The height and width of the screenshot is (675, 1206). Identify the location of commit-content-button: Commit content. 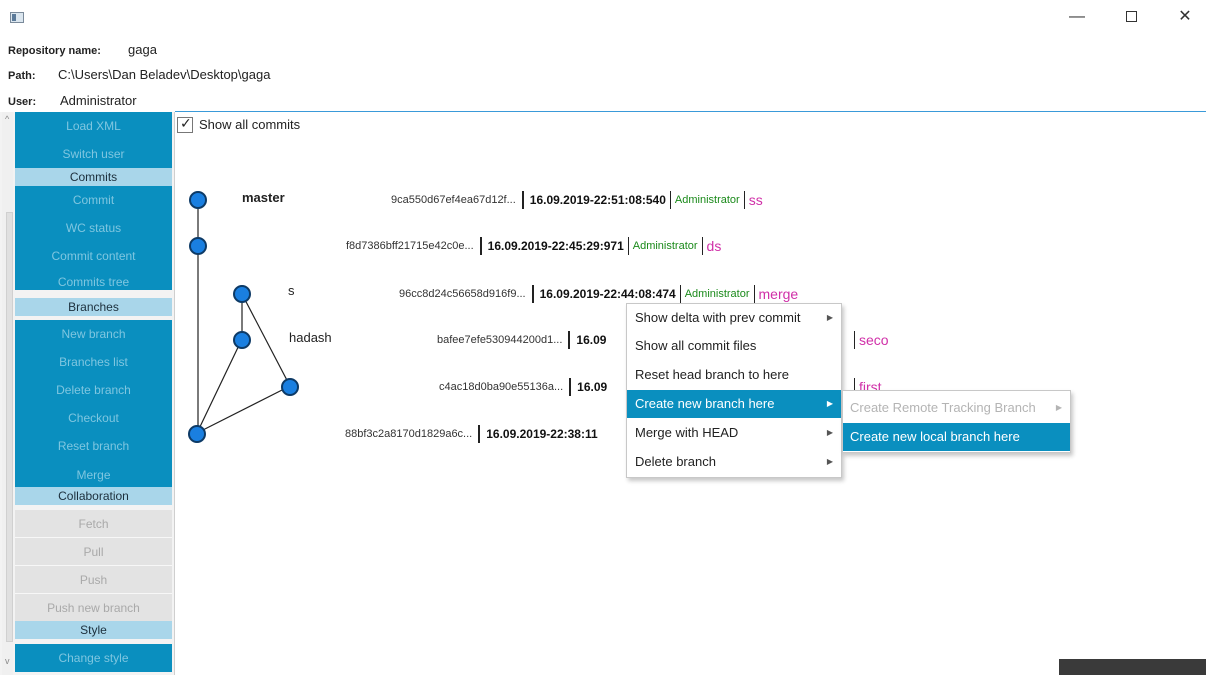
(93, 256).